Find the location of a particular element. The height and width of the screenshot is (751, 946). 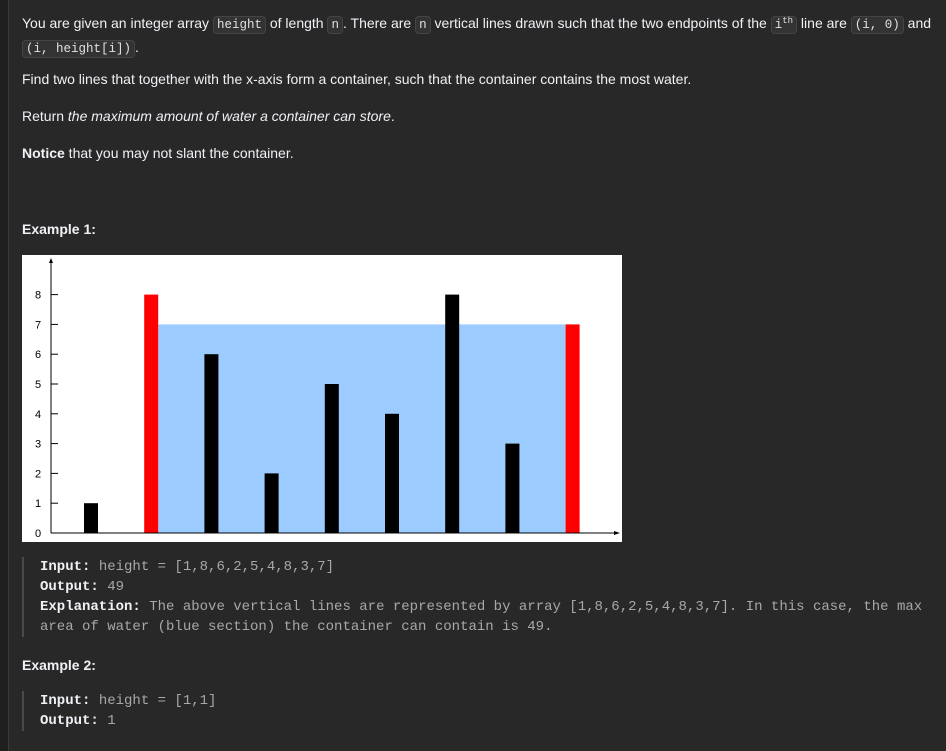

text-segment: that you may not slant the container. is located at coordinates (179, 153).